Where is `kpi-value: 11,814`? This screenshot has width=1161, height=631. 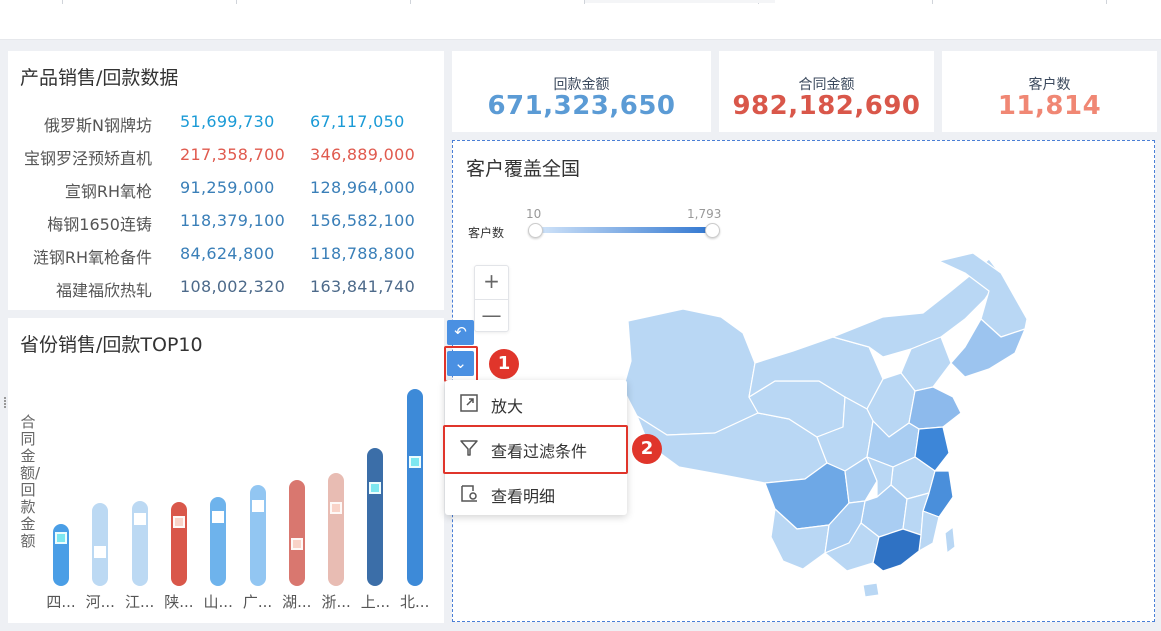 kpi-value: 11,814 is located at coordinates (1049, 106).